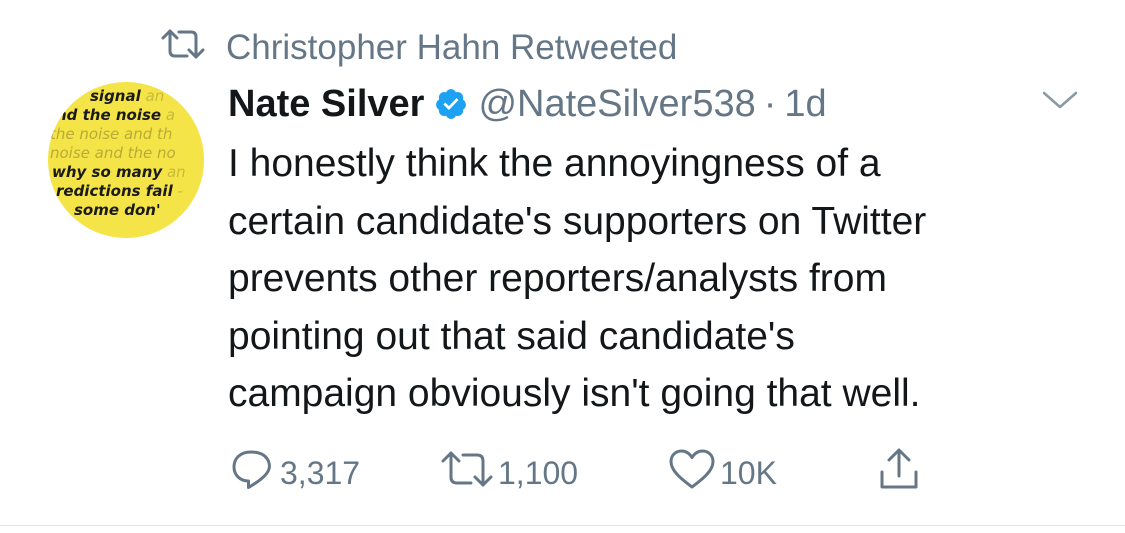  What do you see at coordinates (557, 278) in the screenshot?
I see `tweet-text-line: prevents other reporters/analysts from` at bounding box center [557, 278].